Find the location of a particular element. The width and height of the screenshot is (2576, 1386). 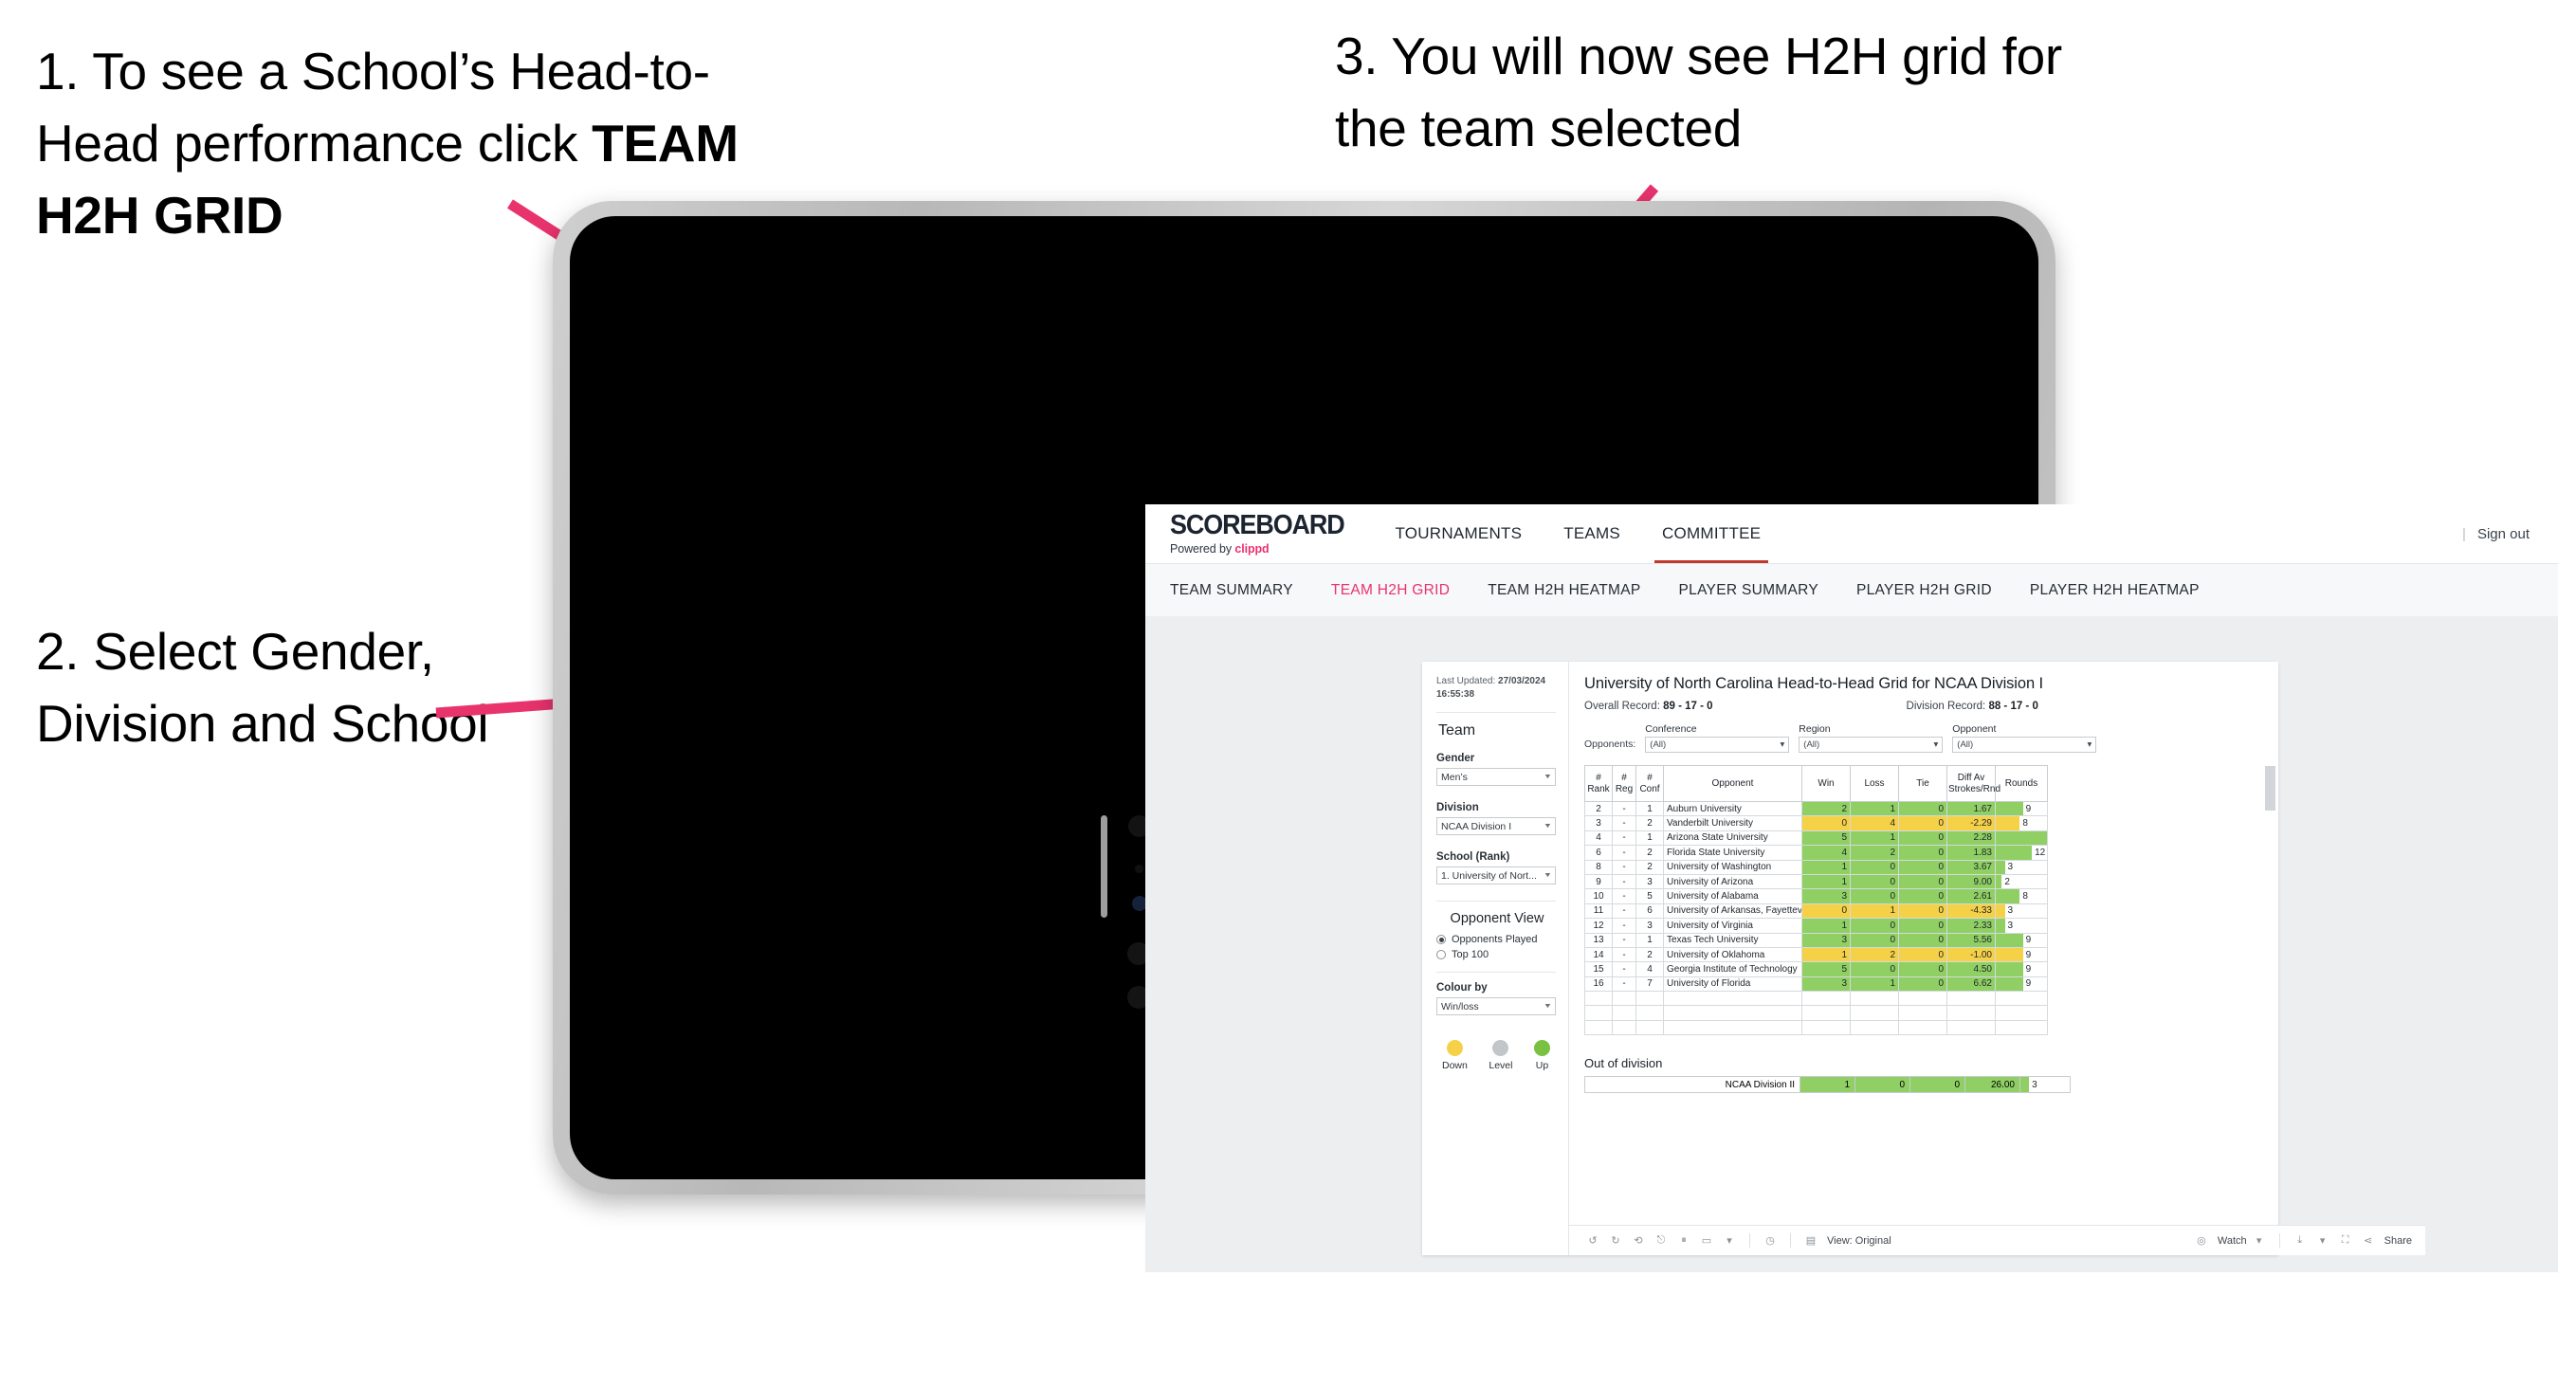

table-row: 14-2 University of Oklahoma 1 2 0 -1.00 9 is located at coordinates (1816, 955).